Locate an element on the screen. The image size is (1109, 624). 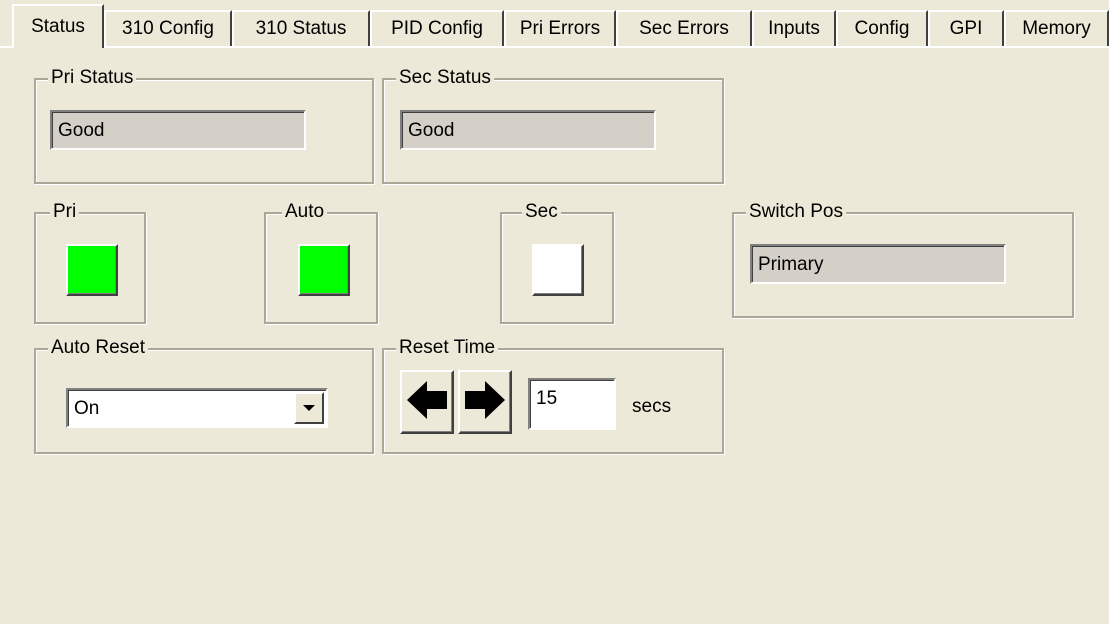
decrease-button is located at coordinates (427, 402).